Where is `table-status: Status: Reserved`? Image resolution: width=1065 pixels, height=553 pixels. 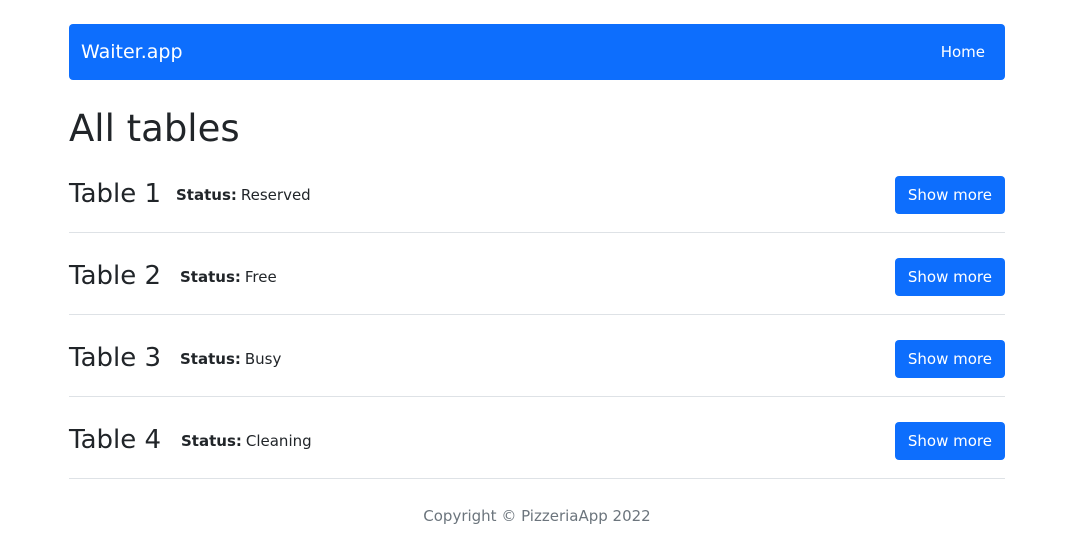
table-status: Status: Reserved is located at coordinates (243, 195).